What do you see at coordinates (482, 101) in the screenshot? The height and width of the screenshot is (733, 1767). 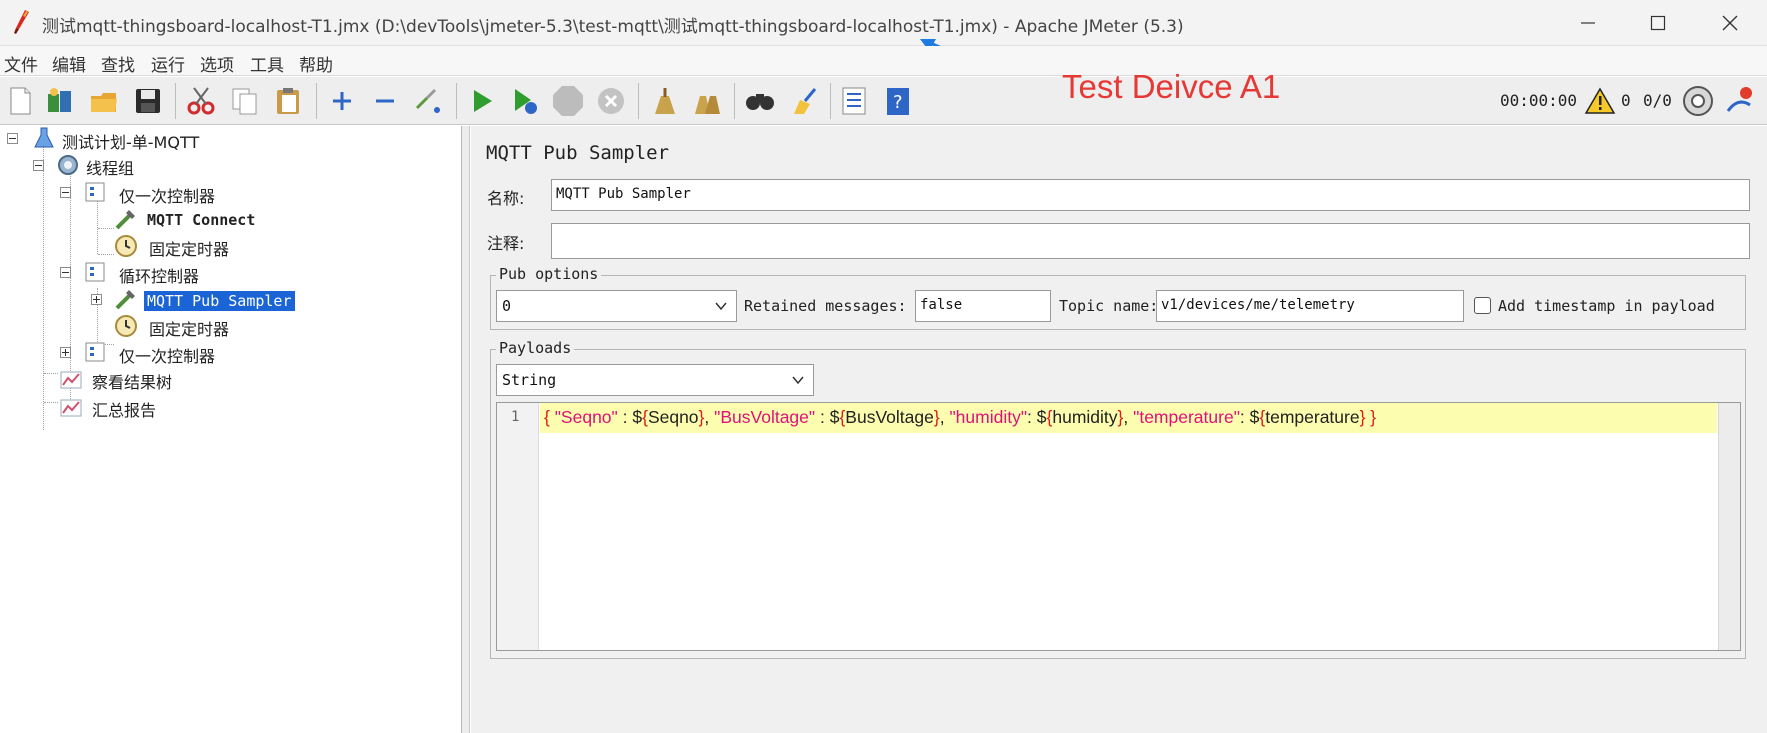 I see `start-button` at bounding box center [482, 101].